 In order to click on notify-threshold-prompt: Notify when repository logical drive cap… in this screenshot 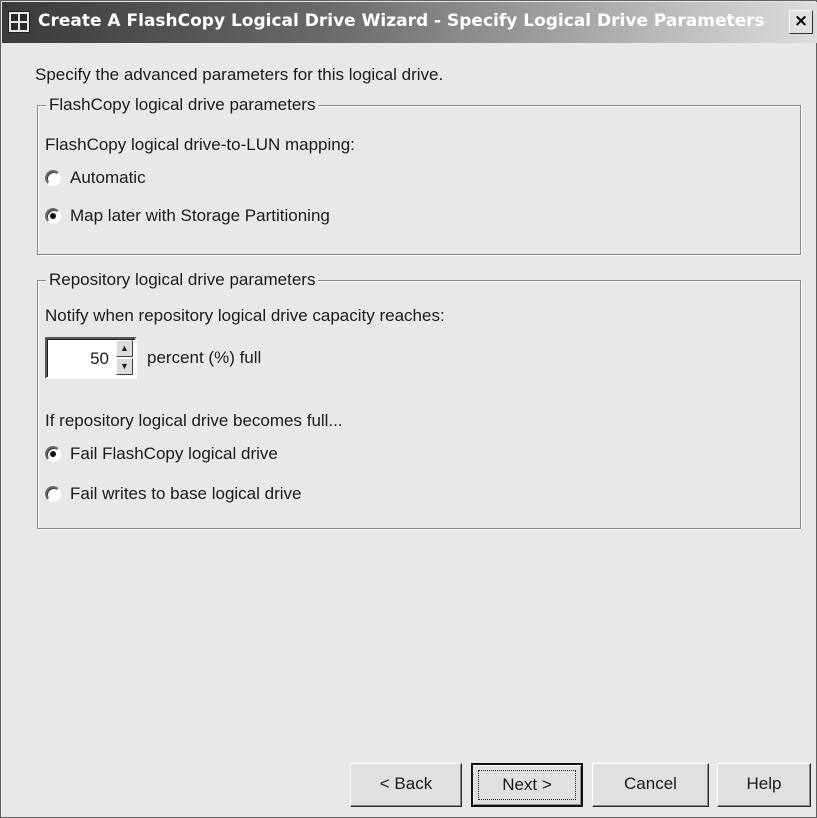, I will do `click(245, 315)`.